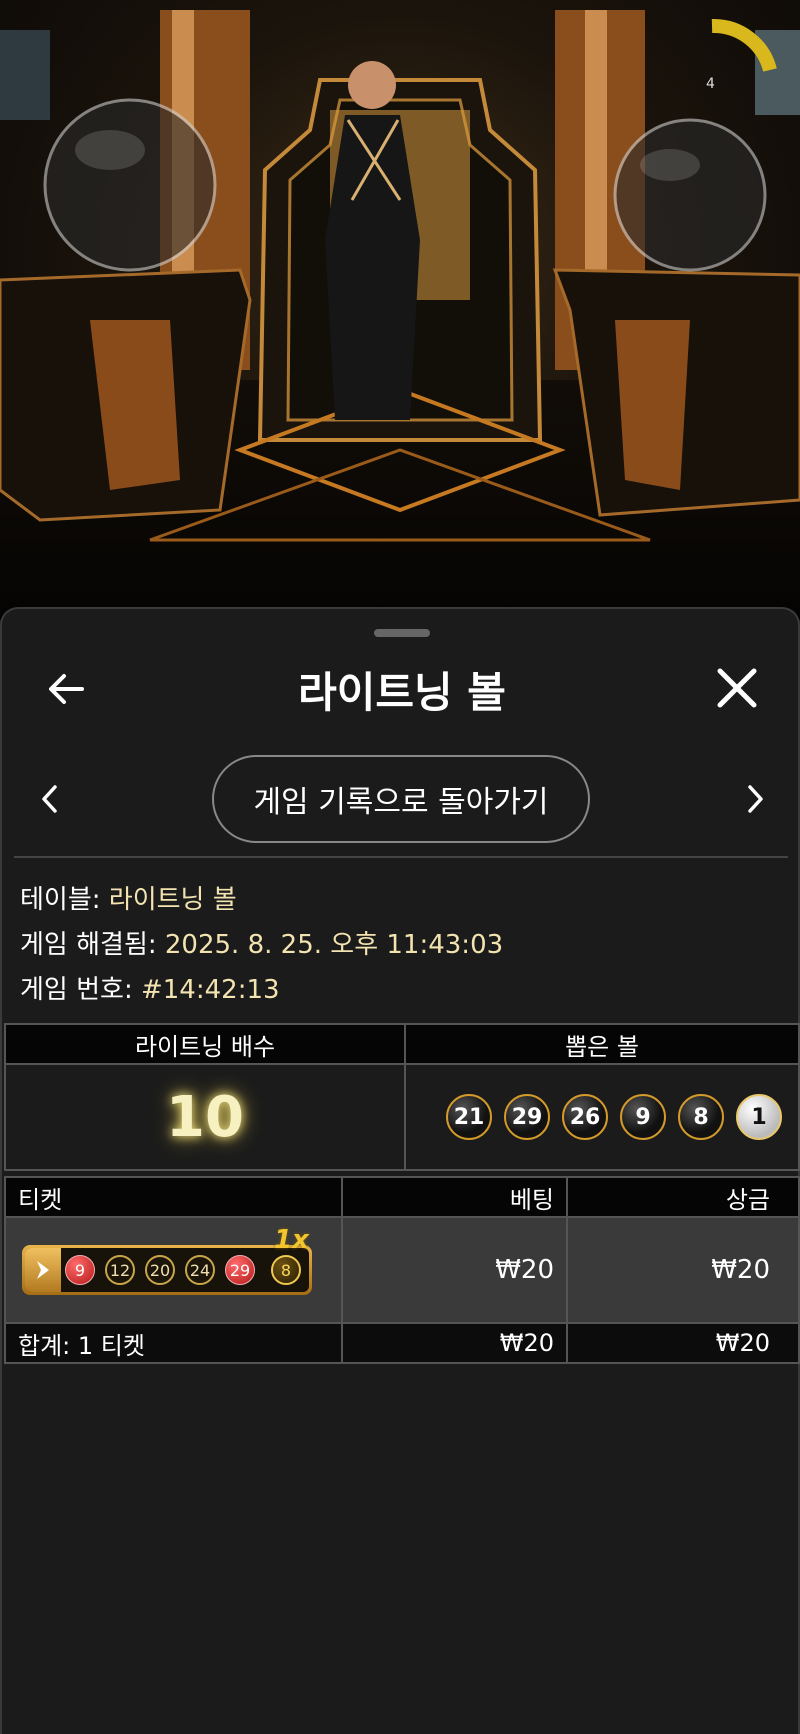  Describe the element at coordinates (759, 1117) in the screenshot. I see `drawn-ball-bonus: 1` at that location.